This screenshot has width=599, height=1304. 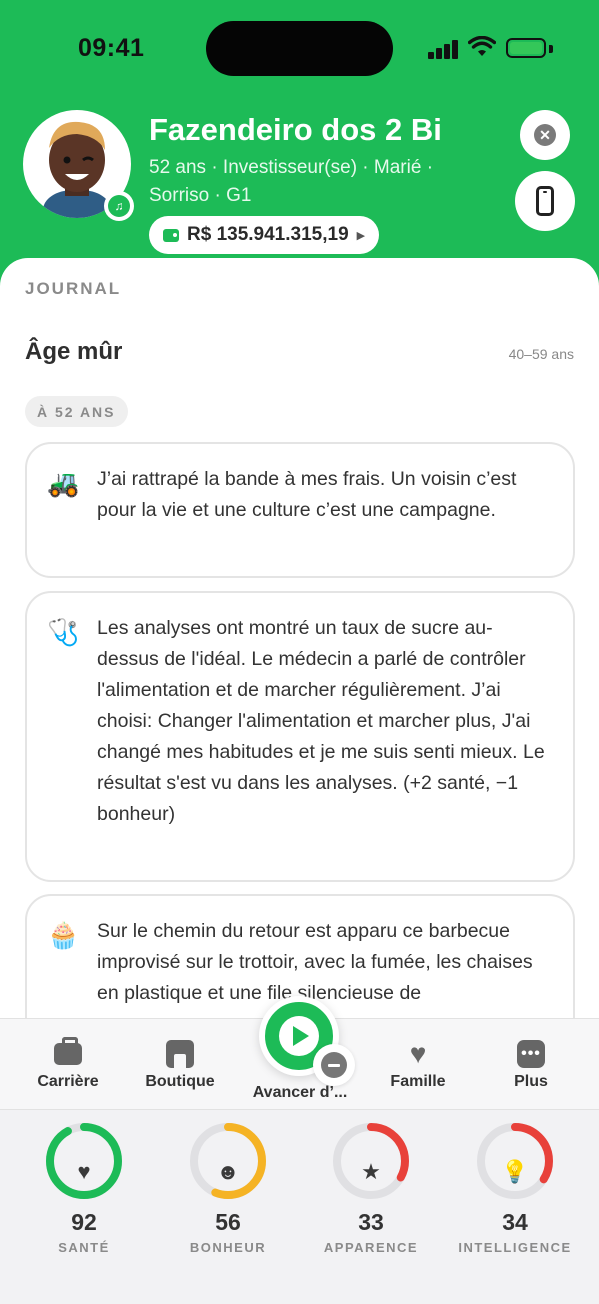 I want to click on stat-label: APPARENCE, so click(x=371, y=1247).